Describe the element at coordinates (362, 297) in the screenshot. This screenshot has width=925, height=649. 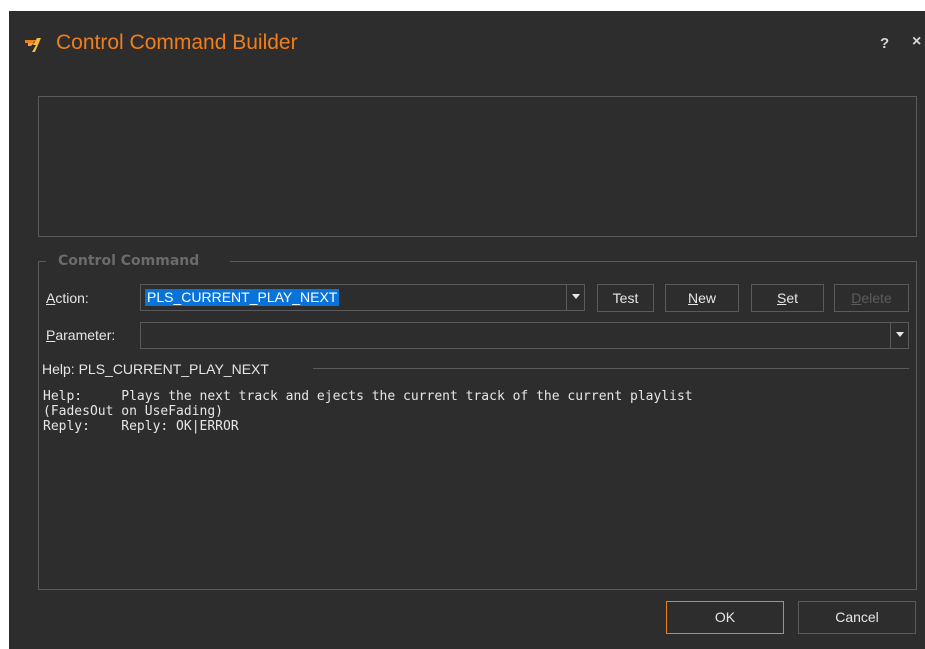
I see `action-combobox: PLS_CURRENT_PLAY_NEXT` at that location.